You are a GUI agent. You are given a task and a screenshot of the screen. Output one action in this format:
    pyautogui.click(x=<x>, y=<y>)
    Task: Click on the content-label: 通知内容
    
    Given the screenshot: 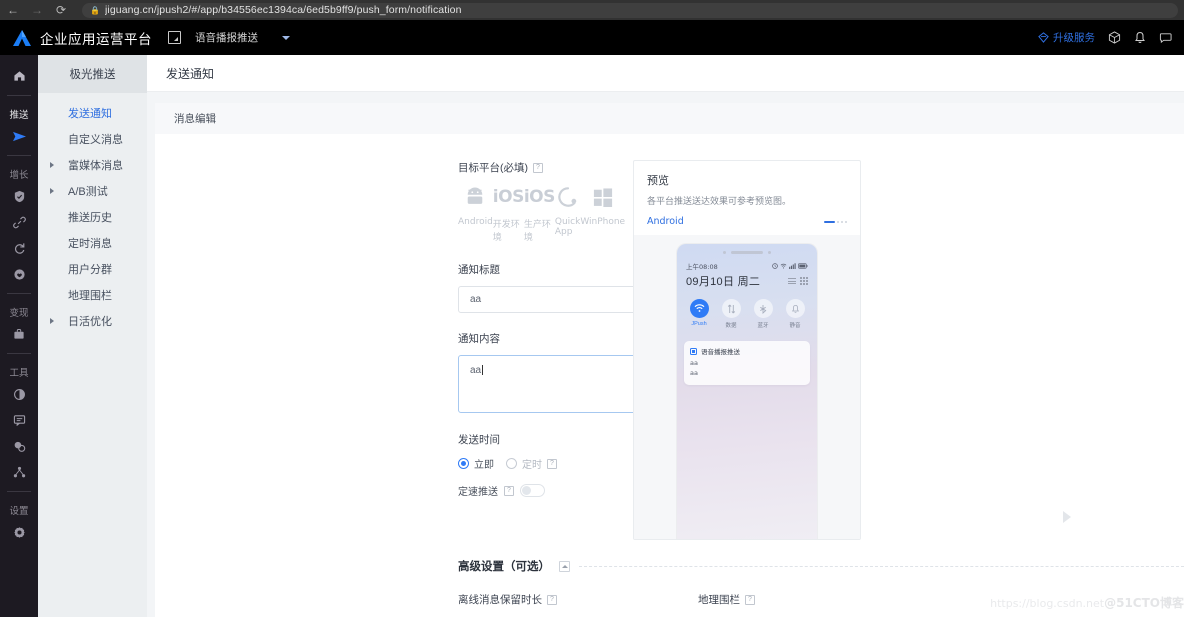 What is the action you would take?
    pyautogui.click(x=479, y=339)
    